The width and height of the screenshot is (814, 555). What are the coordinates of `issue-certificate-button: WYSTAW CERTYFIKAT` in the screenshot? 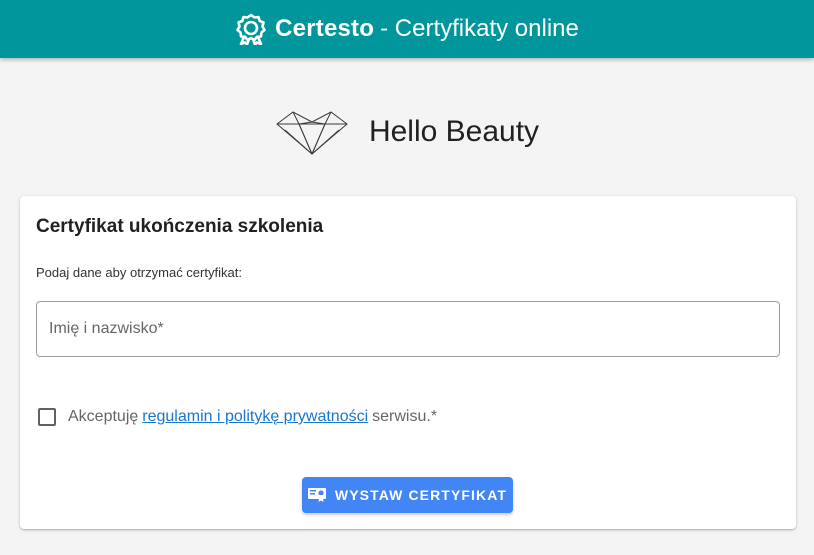 It's located at (407, 495).